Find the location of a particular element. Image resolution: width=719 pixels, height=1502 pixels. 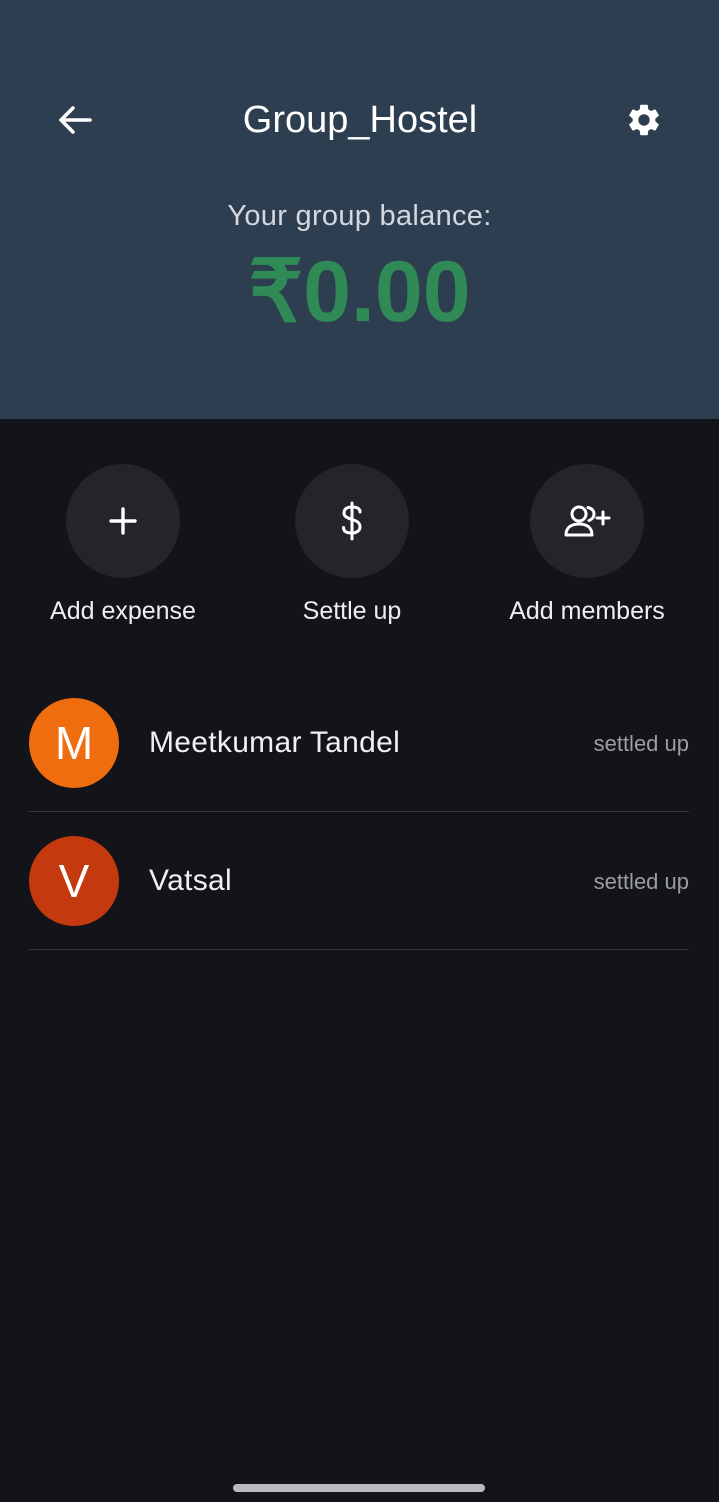

dollar-icon is located at coordinates (352, 521).